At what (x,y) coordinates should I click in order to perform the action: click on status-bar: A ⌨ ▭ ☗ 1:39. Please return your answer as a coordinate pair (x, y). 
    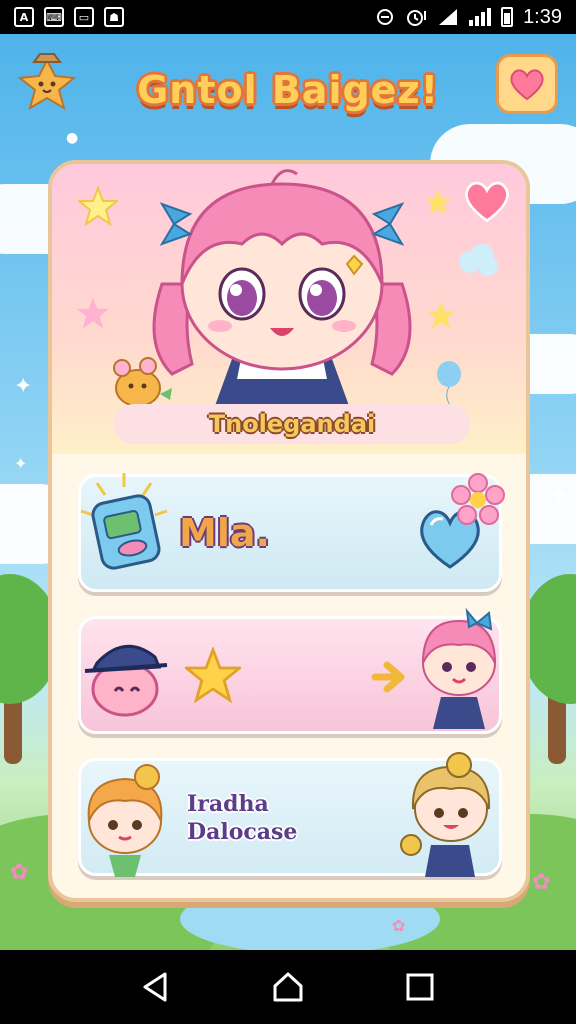
    Looking at the image, I should click on (288, 17).